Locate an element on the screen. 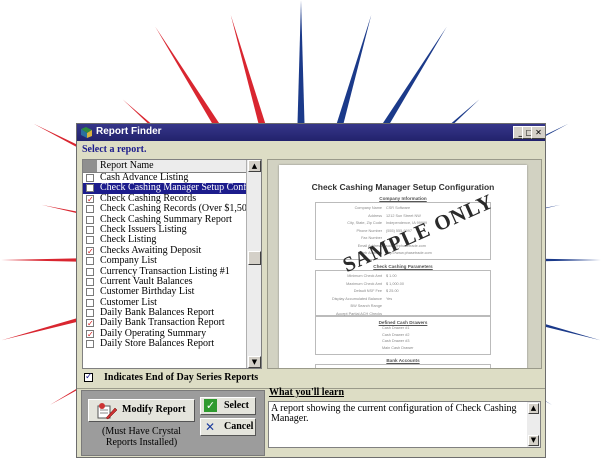 The width and height of the screenshot is (603, 458). close-button: ✕ is located at coordinates (538, 132).